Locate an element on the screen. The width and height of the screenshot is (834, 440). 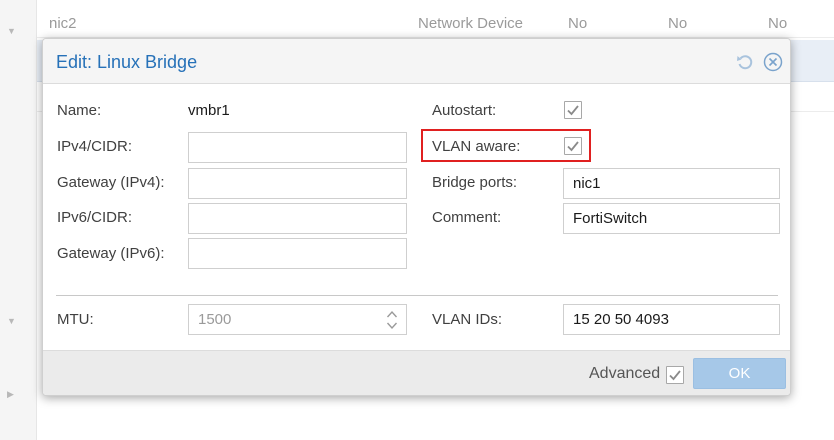
gateway-ipv4-label: Gateway (IPv4): is located at coordinates (111, 182).